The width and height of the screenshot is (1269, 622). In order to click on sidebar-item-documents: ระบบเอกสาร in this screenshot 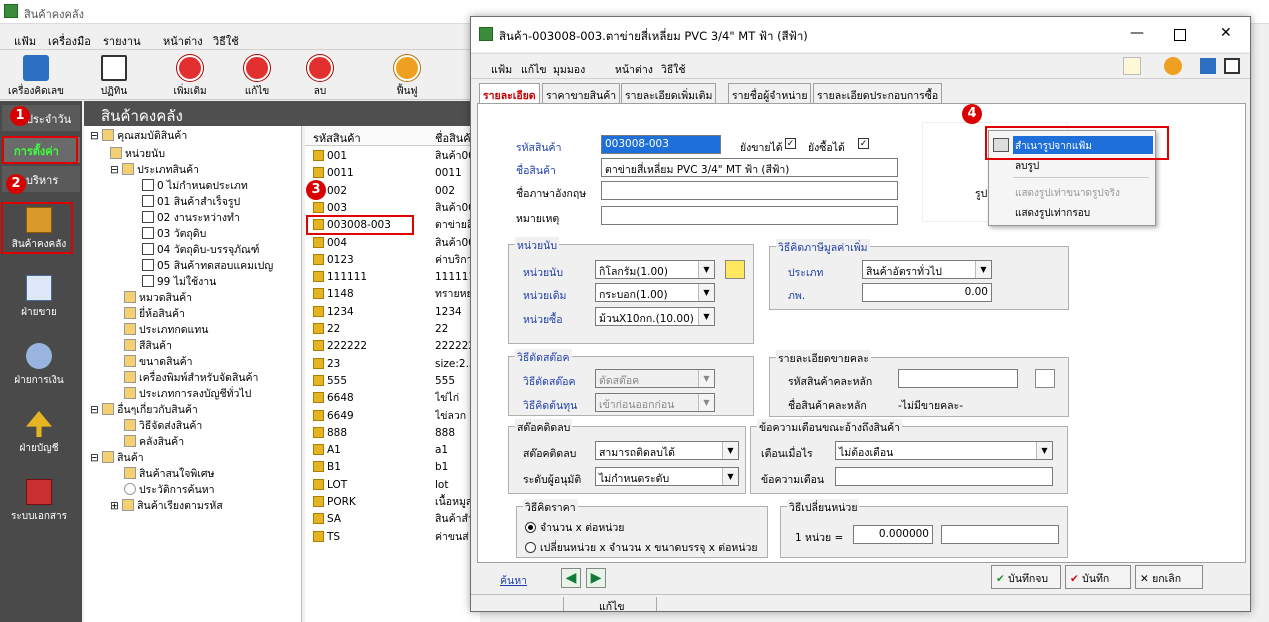, I will do `click(39, 507)`.